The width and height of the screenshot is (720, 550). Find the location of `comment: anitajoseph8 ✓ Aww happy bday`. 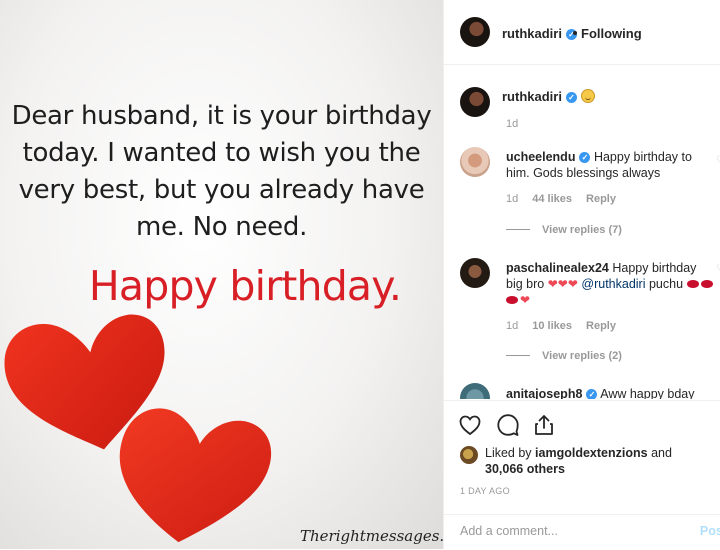

comment: anitajoseph8 ✓ Aww happy bday is located at coordinates (611, 392).